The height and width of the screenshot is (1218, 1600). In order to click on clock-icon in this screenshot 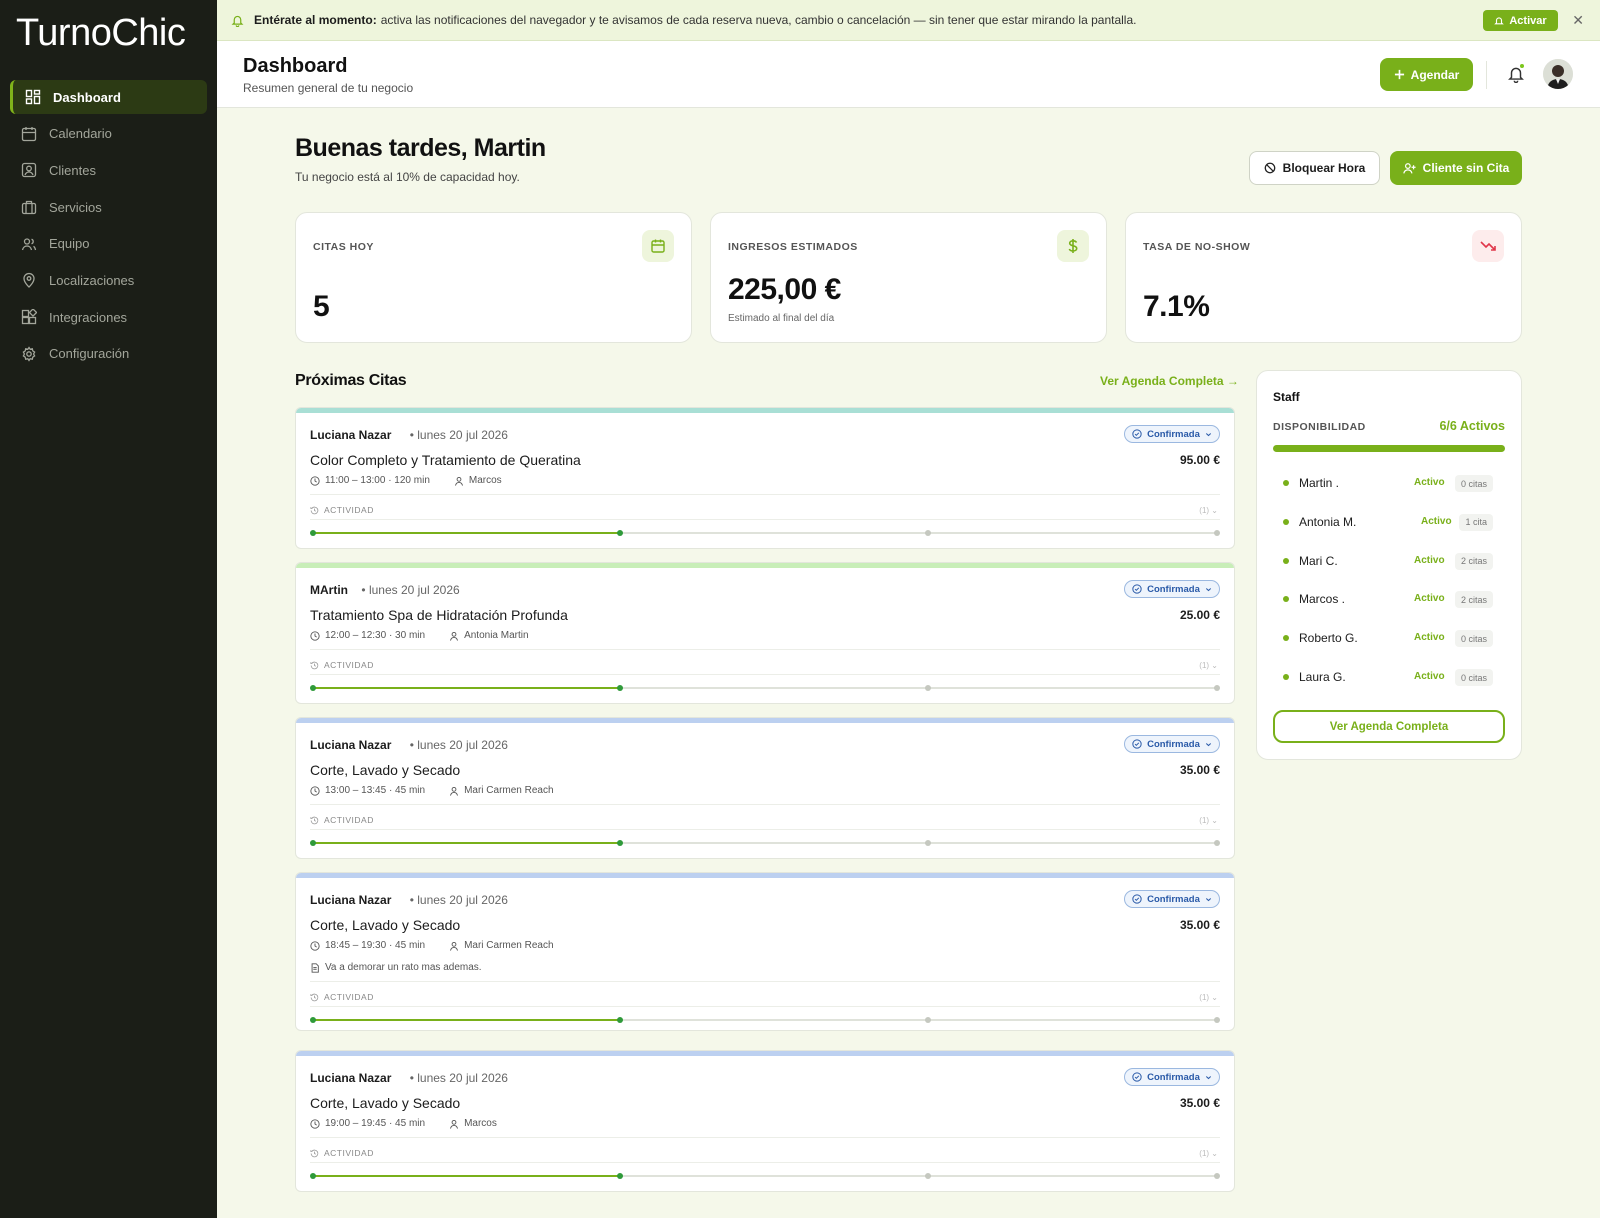, I will do `click(315, 945)`.